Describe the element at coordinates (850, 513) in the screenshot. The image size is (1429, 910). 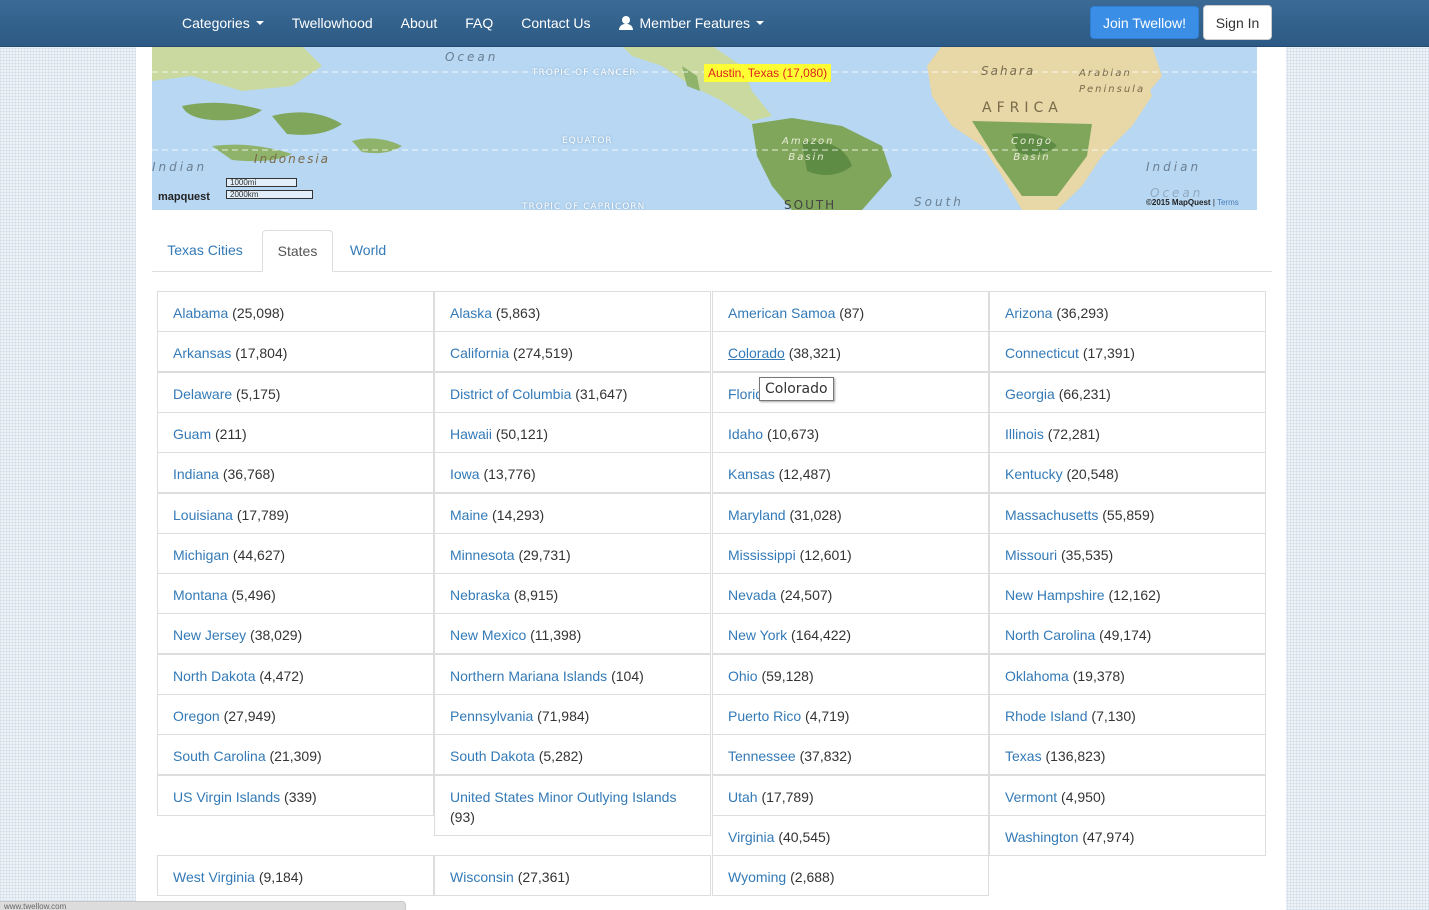
I see `state-cell: Maryland (31,028)` at that location.